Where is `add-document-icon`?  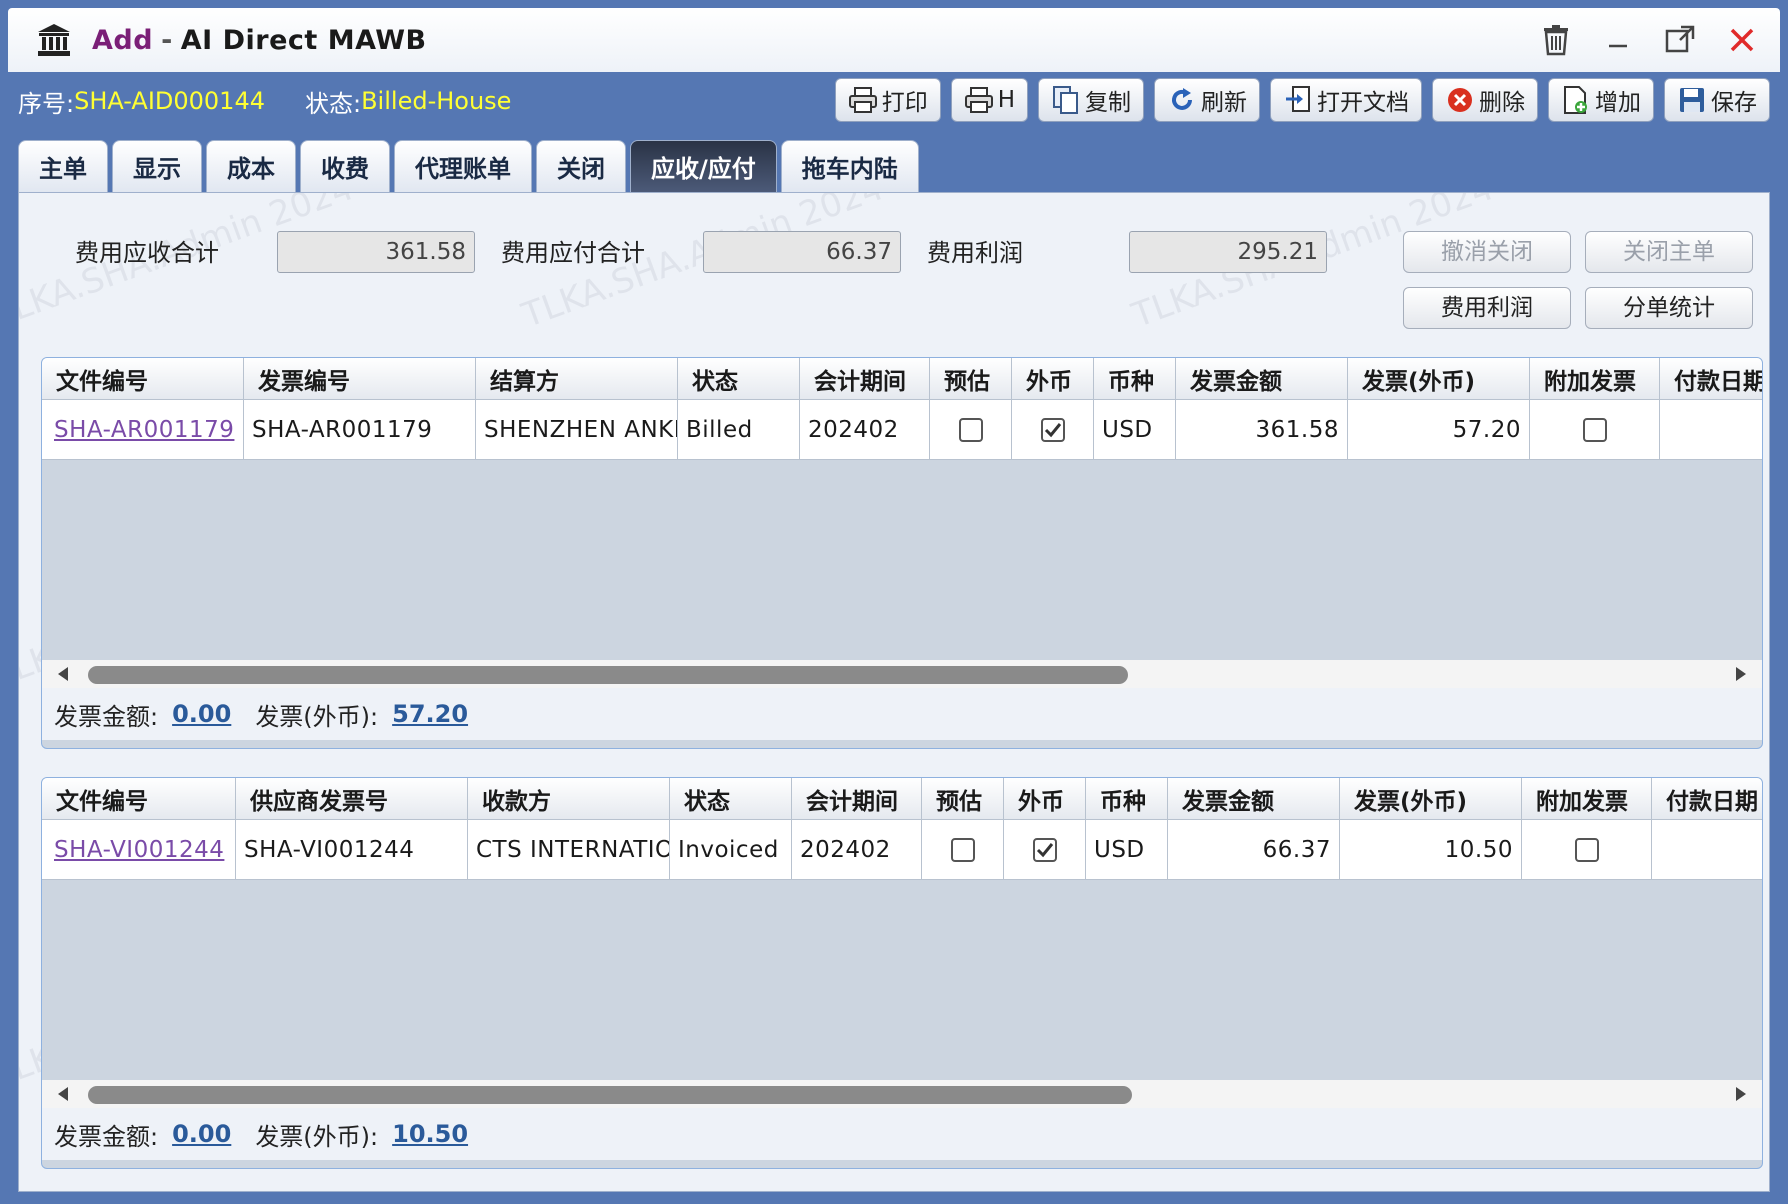
add-document-icon is located at coordinates (1576, 100).